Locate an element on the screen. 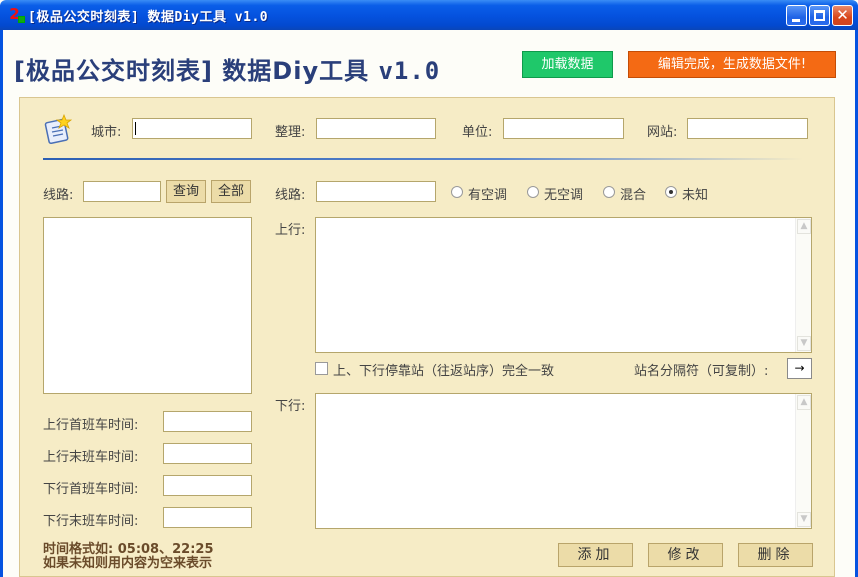 Image resolution: width=858 pixels, height=577 pixels. editor-label: 整理: is located at coordinates (290, 132).